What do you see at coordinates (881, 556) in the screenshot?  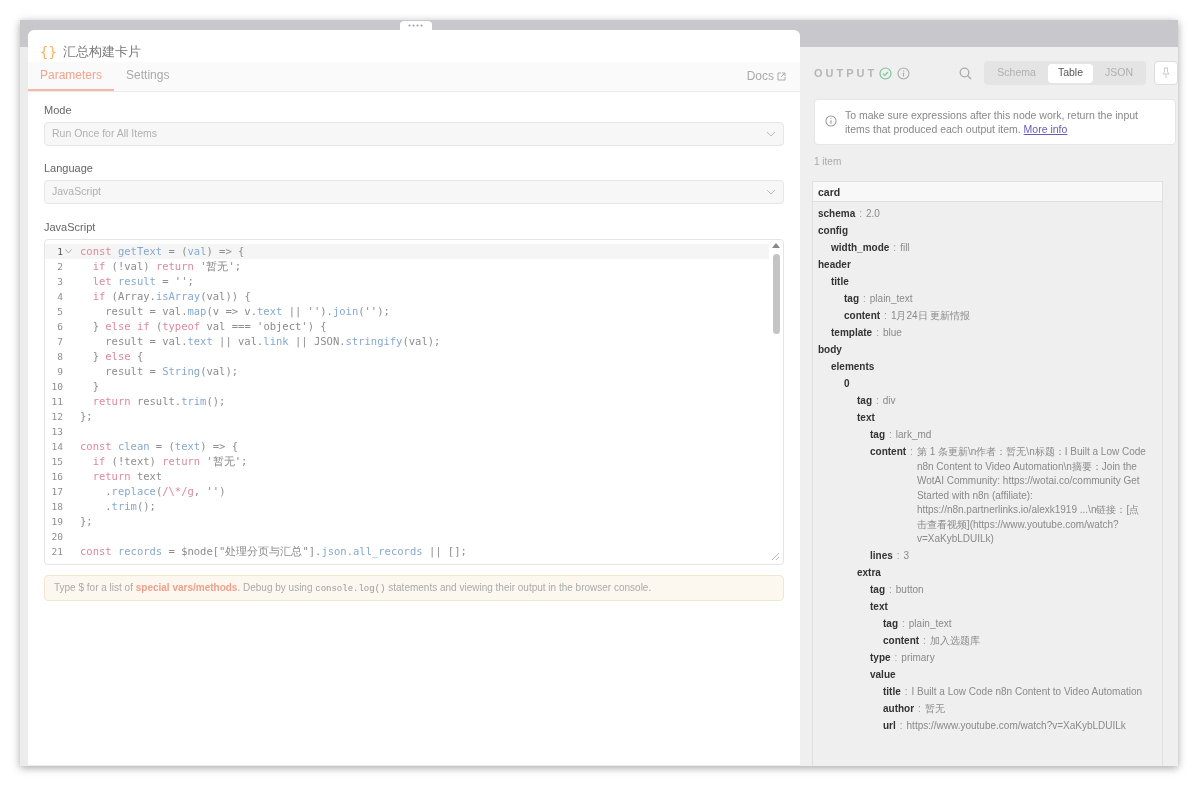 I see `tree-key: lines` at bounding box center [881, 556].